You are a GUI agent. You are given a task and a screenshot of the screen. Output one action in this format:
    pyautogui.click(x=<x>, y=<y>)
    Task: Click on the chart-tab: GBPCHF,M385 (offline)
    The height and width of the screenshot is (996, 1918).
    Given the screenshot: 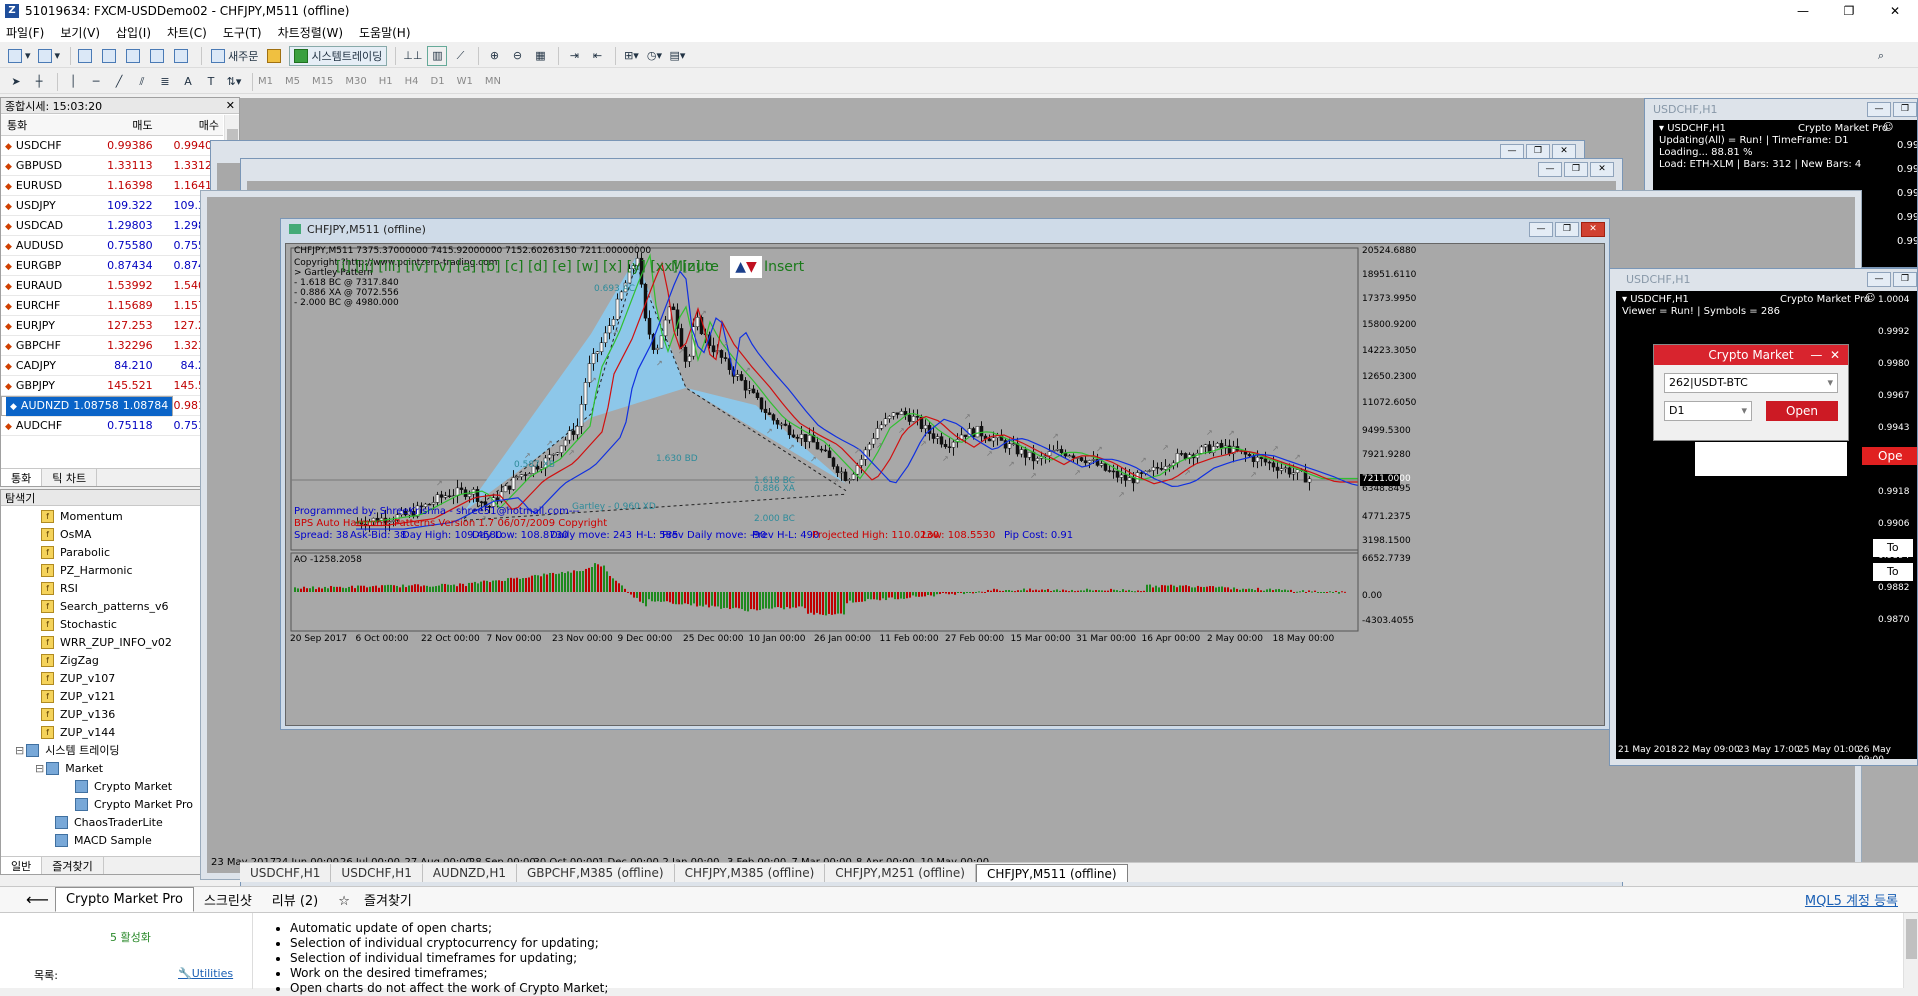 What is the action you would take?
    pyautogui.click(x=596, y=873)
    